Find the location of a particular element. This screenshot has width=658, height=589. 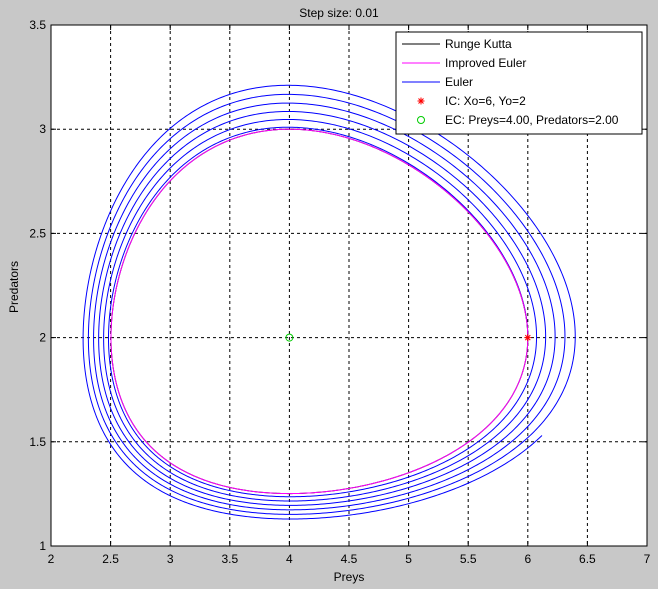

legend-label: Improved Euler is located at coordinates (485, 63).